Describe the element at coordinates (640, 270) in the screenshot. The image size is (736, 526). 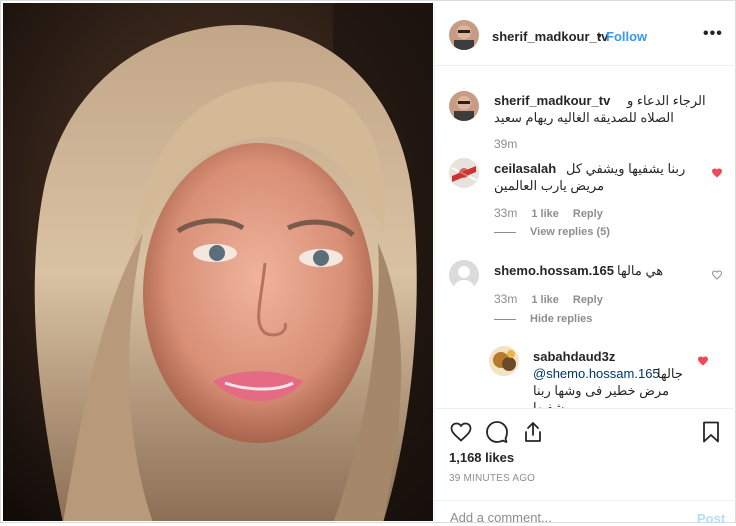
I see `comment-text: هي مالها` at that location.